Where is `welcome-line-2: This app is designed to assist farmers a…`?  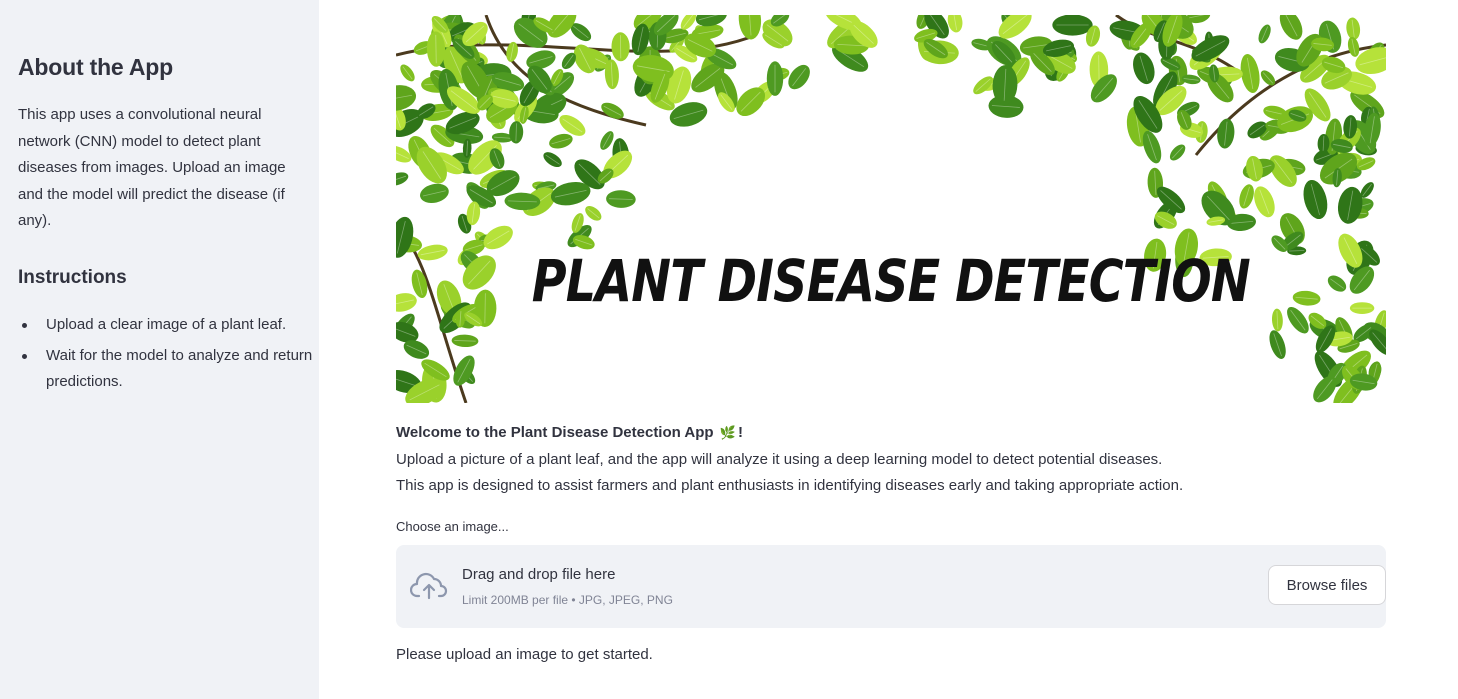
welcome-line-2: This app is designed to assist farmers a… is located at coordinates (790, 485).